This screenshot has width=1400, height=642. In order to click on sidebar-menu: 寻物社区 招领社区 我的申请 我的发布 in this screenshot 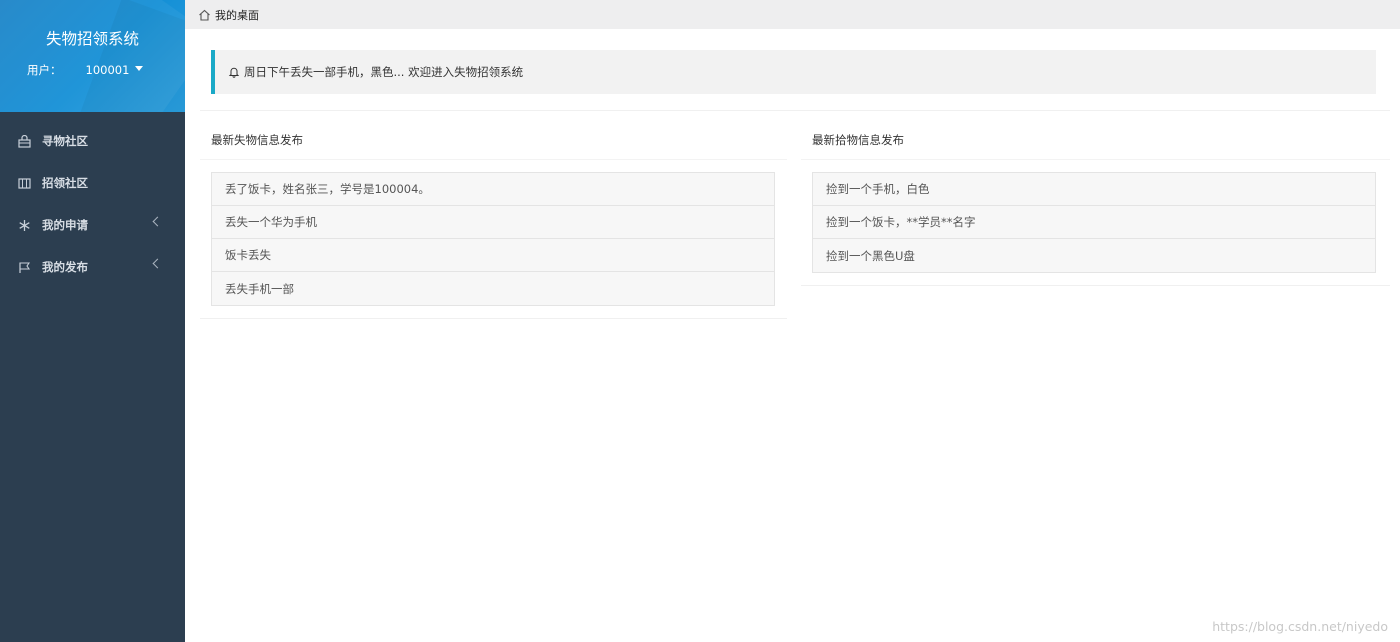, I will do `click(92, 204)`.